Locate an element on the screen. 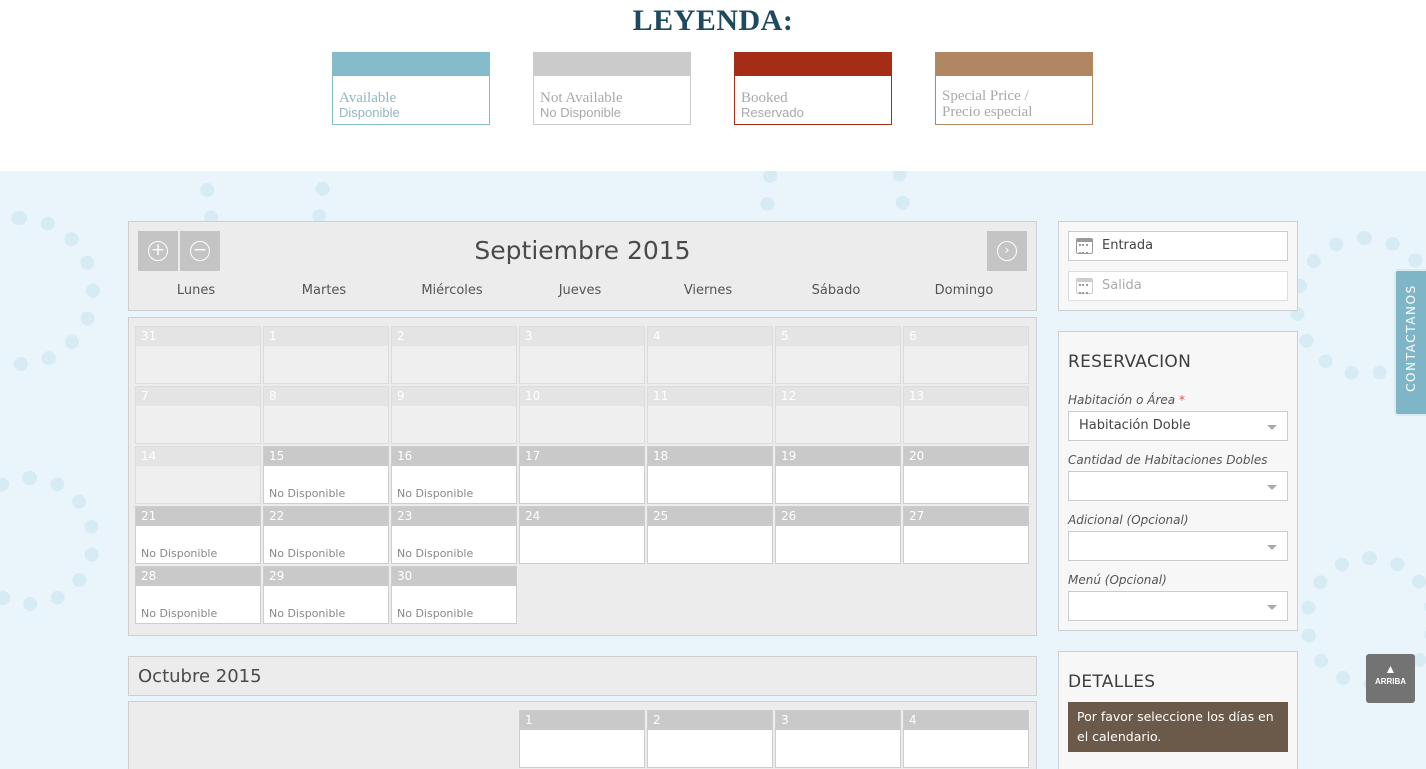 The height and width of the screenshot is (769, 1426). checkout-field: Salida is located at coordinates (1178, 286).